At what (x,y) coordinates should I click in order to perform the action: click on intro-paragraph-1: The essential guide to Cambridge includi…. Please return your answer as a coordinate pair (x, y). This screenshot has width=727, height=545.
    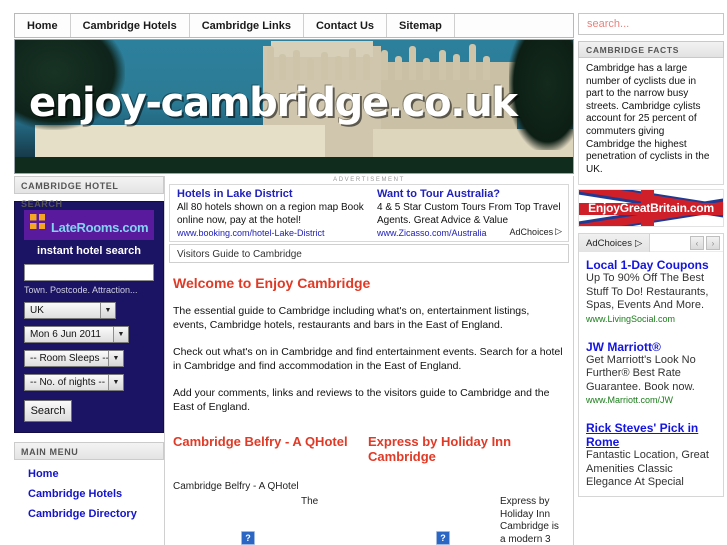
    Looking at the image, I should click on (351, 318).